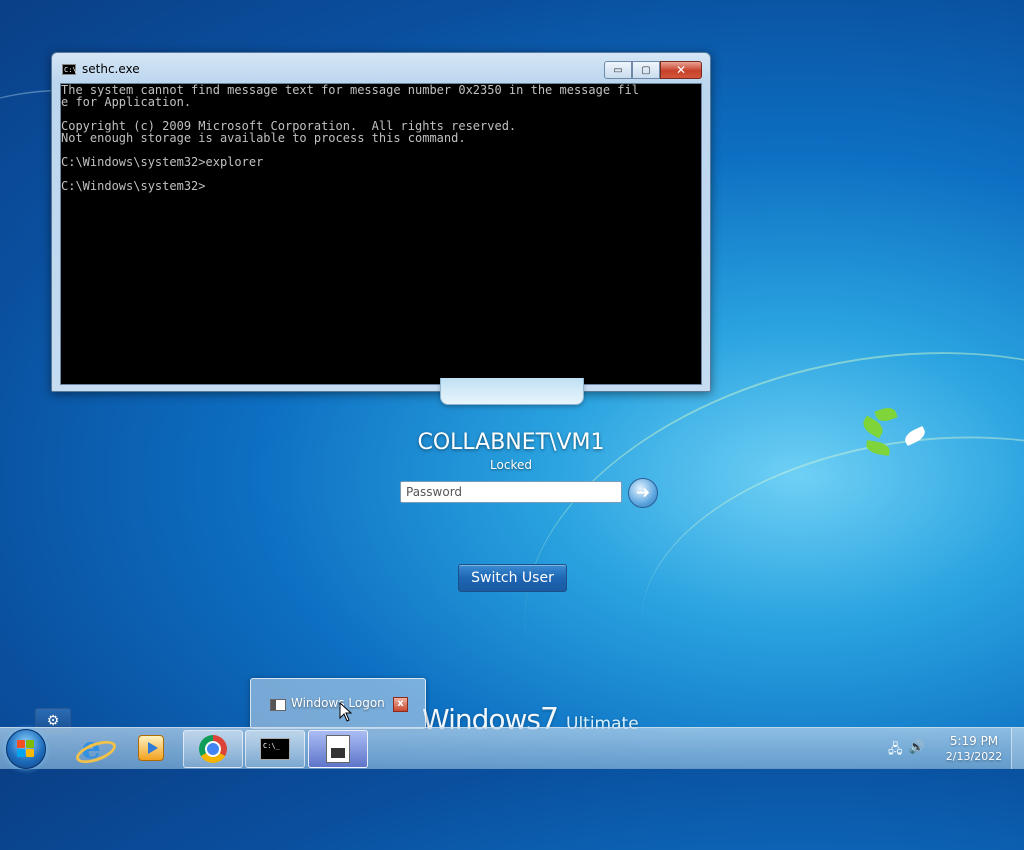 Image resolution: width=1024 pixels, height=850 pixels. What do you see at coordinates (511, 465) in the screenshot?
I see `user-status: Locked` at bounding box center [511, 465].